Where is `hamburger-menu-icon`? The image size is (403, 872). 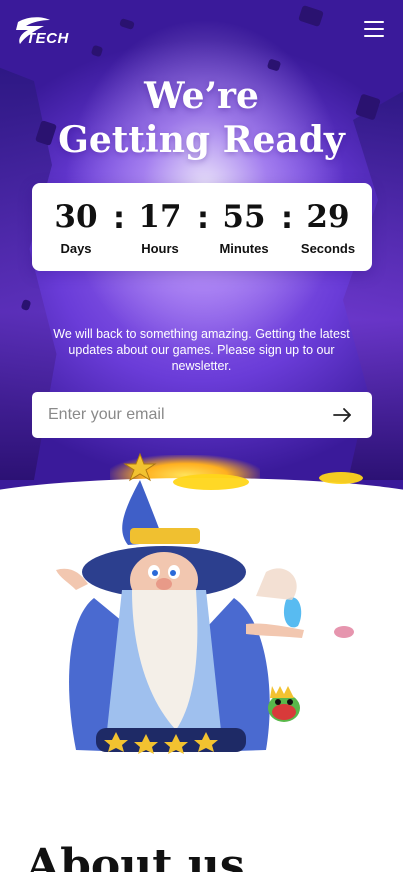
hamburger-menu-icon is located at coordinates (374, 29).